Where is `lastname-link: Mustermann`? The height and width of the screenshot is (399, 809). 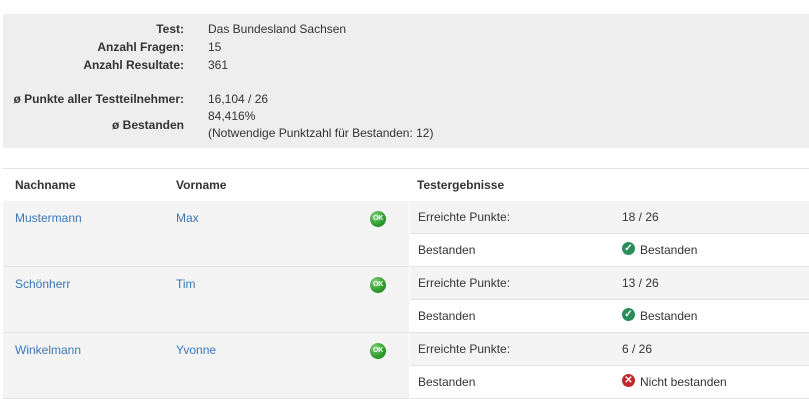 lastname-link: Mustermann is located at coordinates (48, 218).